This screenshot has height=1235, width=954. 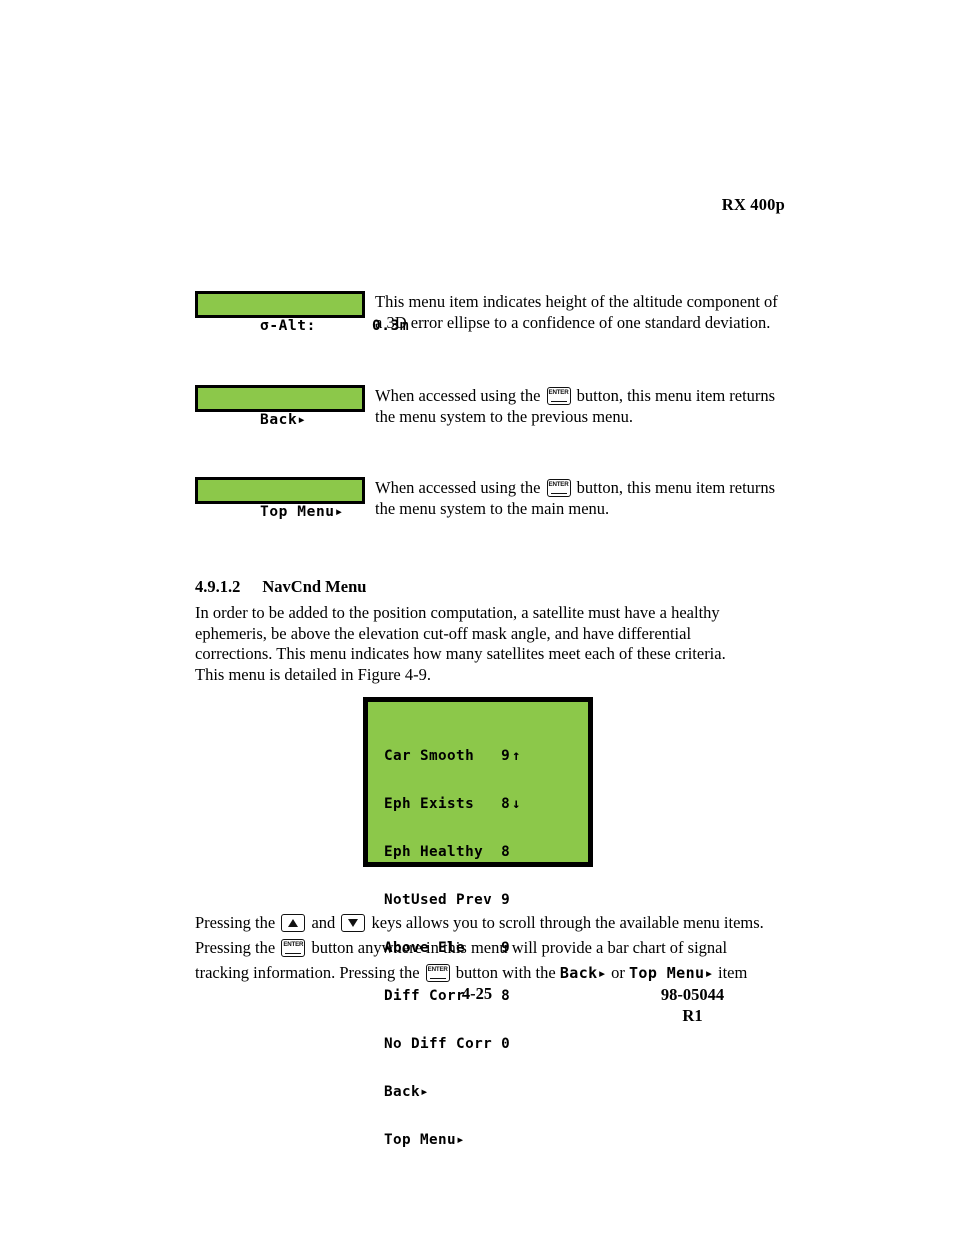 I want to click on navcnd-row-text: Eph Exists 8, so click(x=447, y=804).